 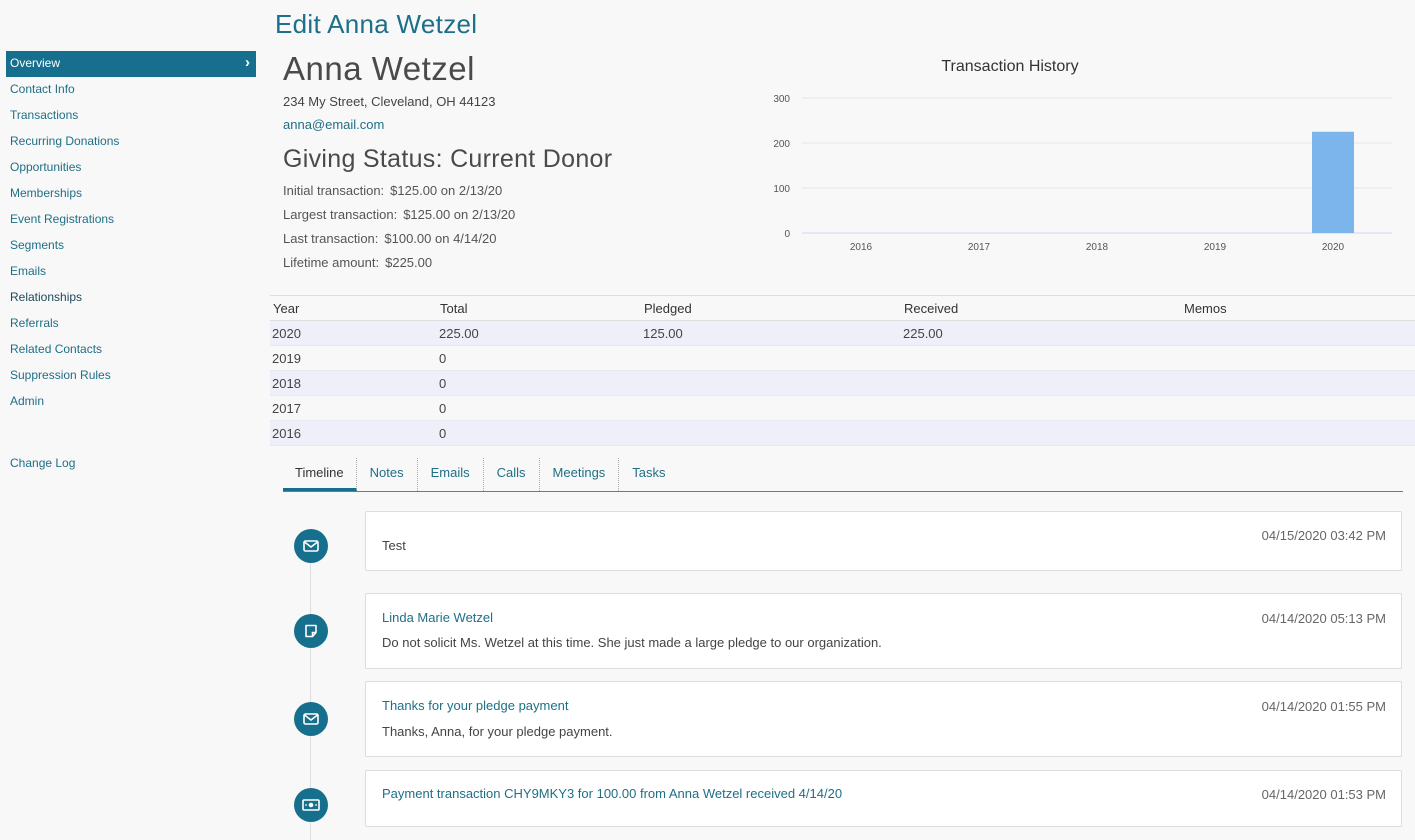 I want to click on giving-status: Giving Status: Current Donor, so click(x=448, y=159).